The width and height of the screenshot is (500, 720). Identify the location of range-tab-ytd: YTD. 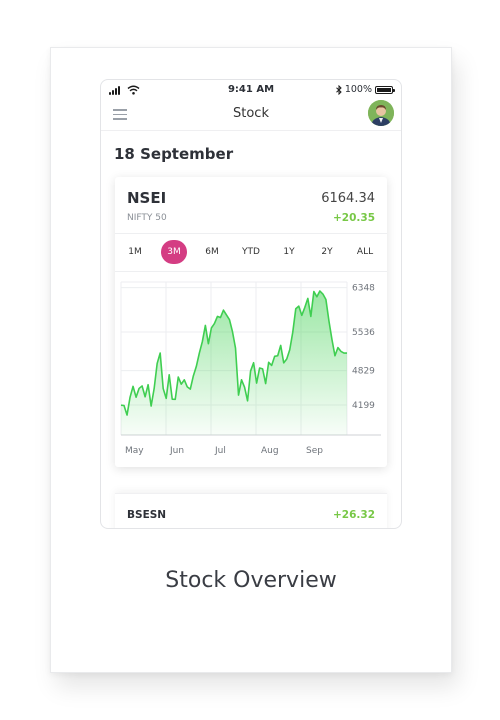
(251, 252).